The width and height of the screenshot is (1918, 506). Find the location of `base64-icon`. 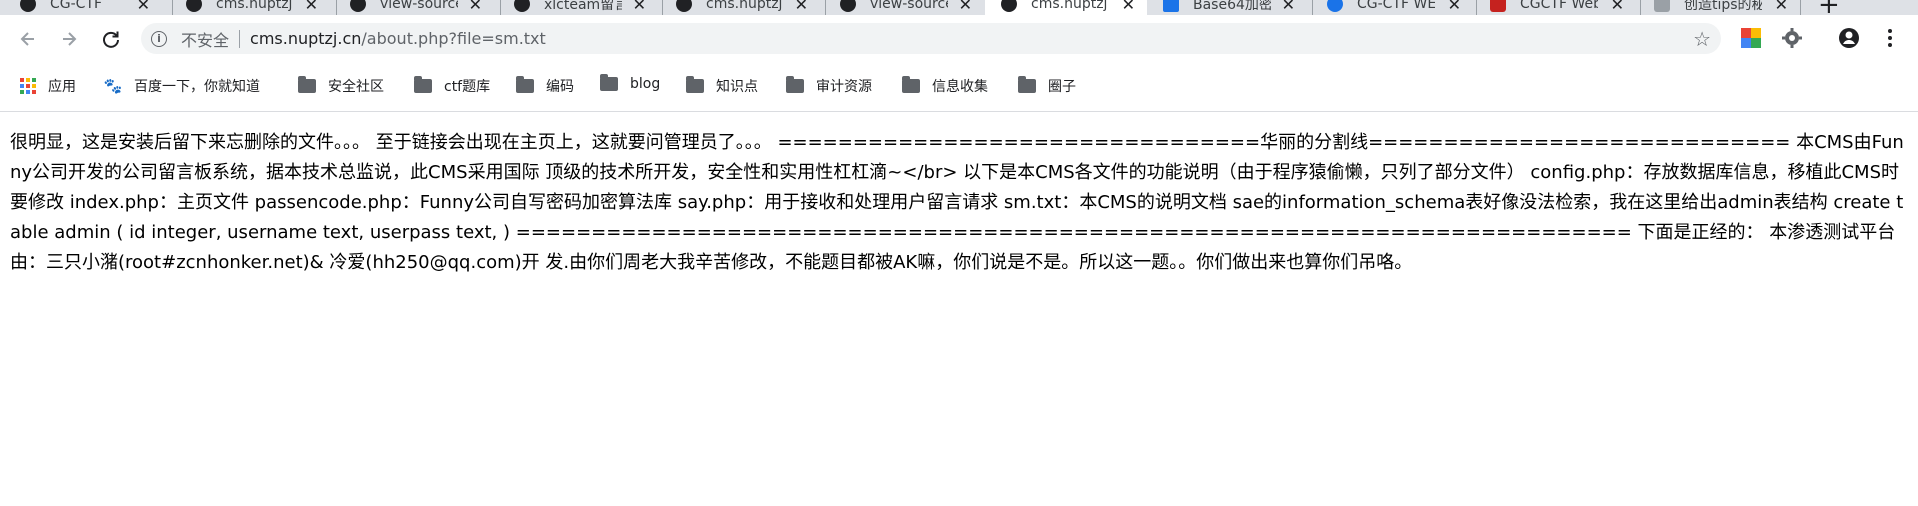

base64-icon is located at coordinates (1171, 6).